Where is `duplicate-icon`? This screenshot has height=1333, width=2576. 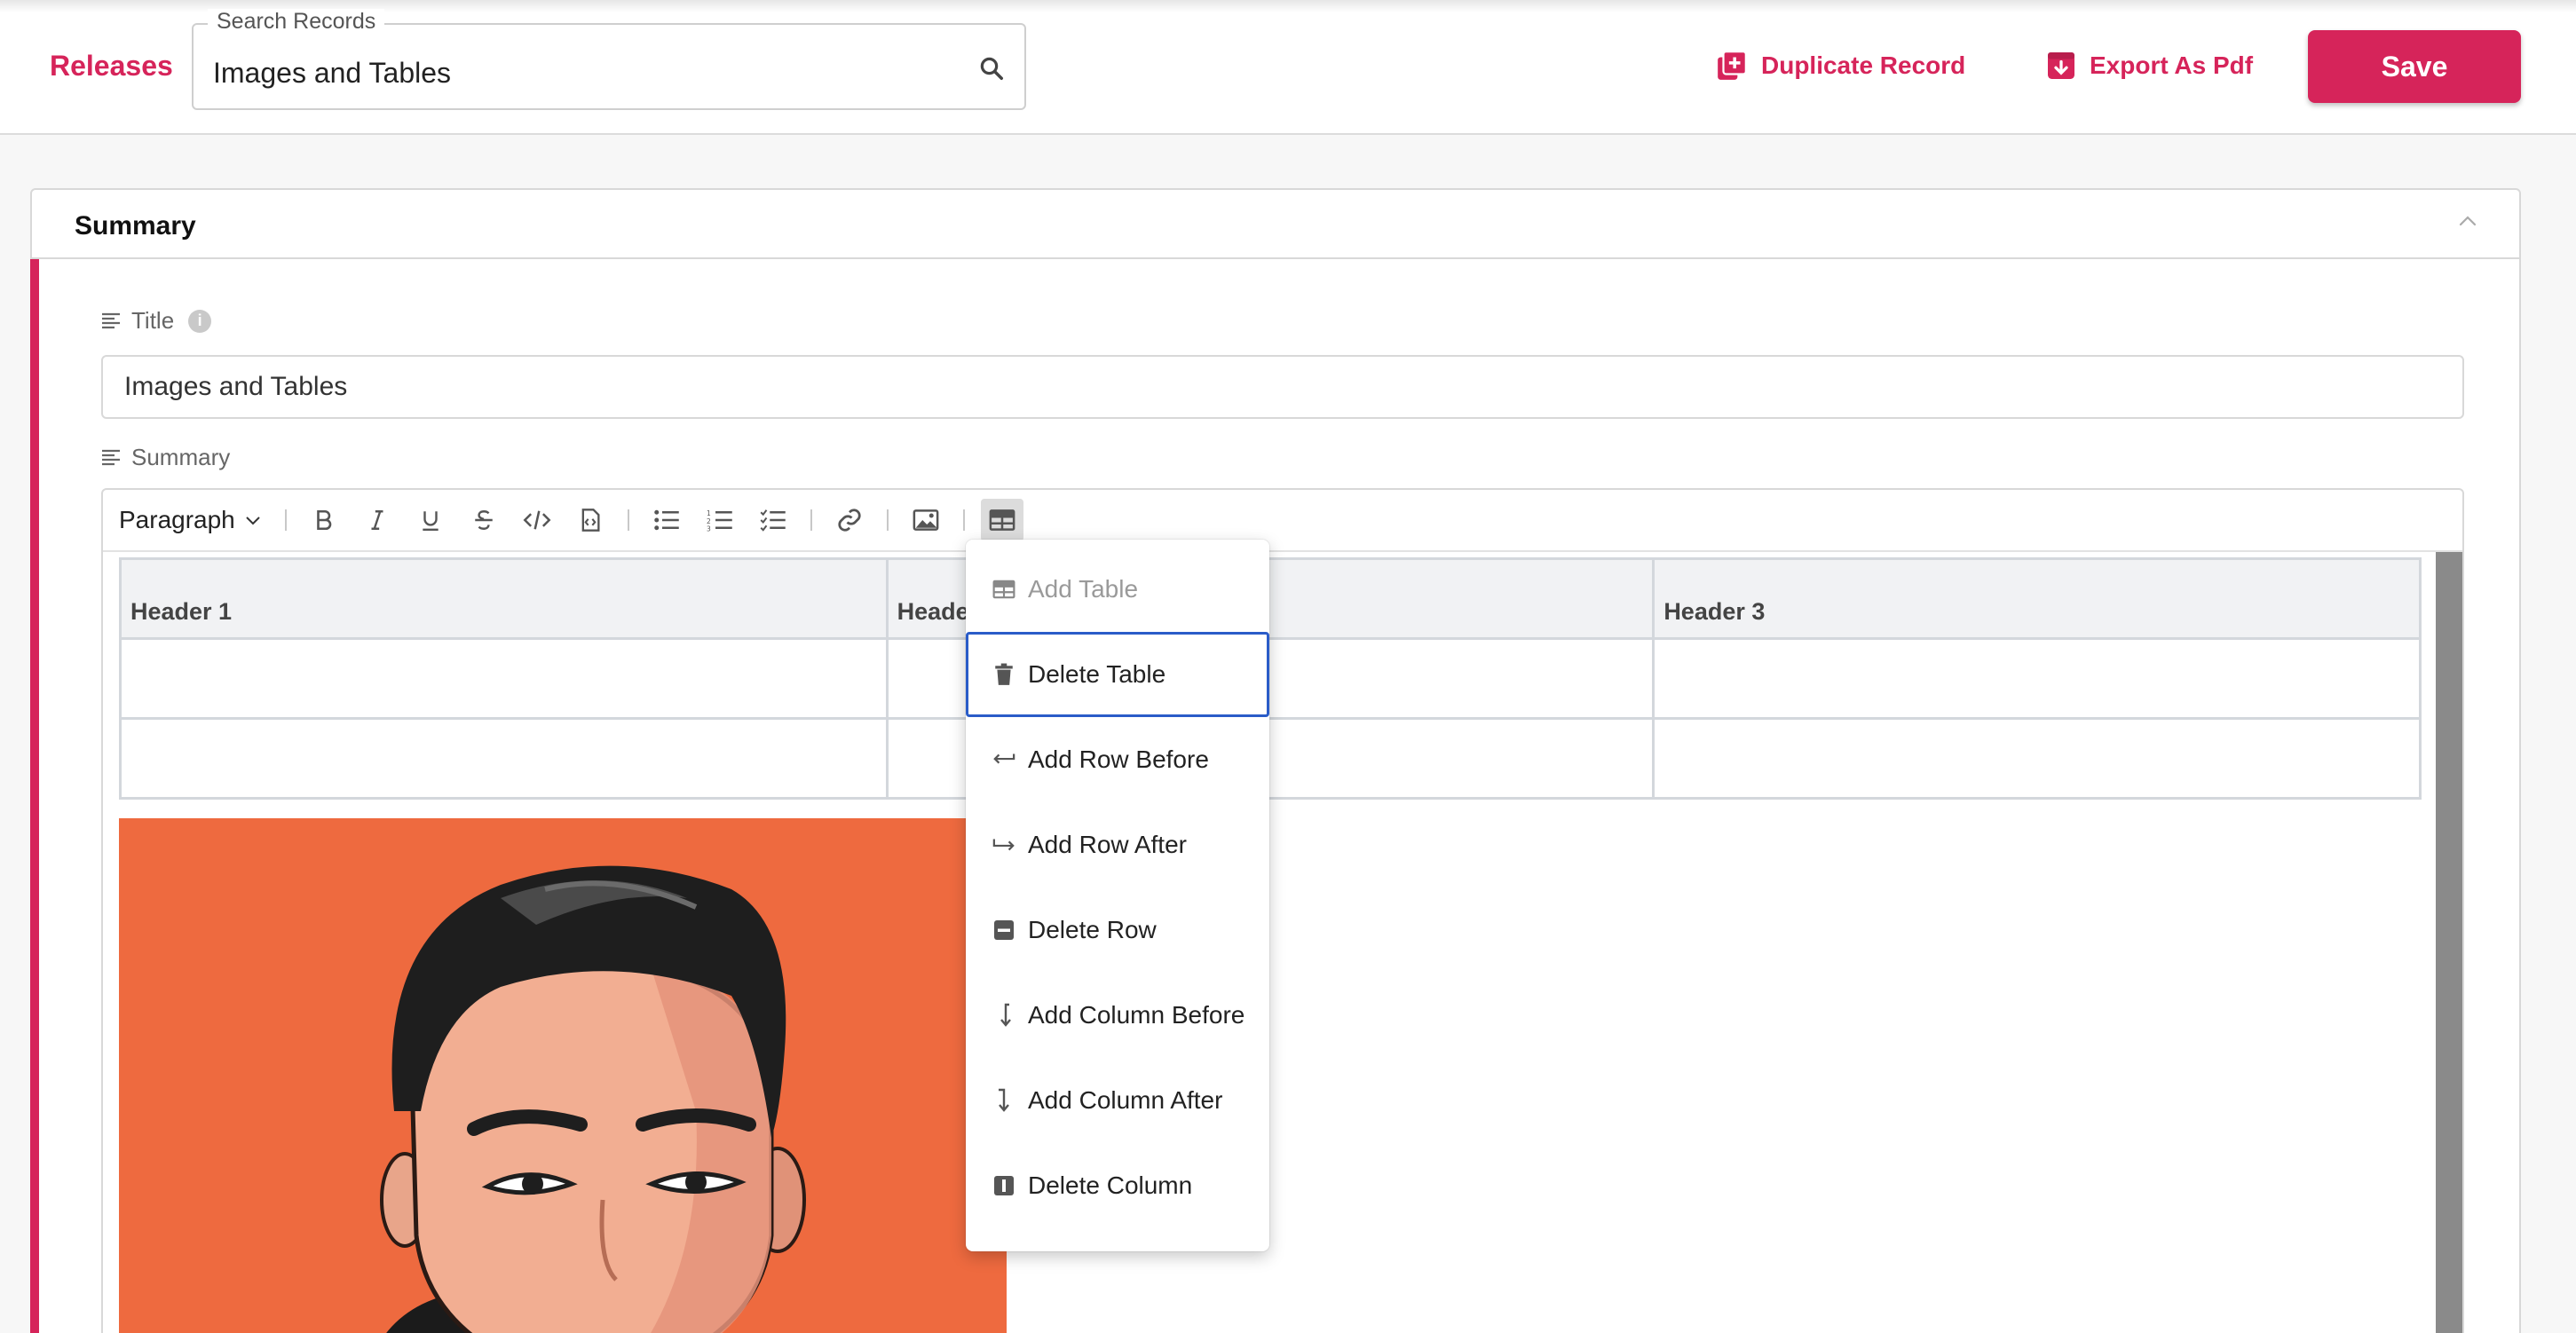 duplicate-icon is located at coordinates (1732, 66).